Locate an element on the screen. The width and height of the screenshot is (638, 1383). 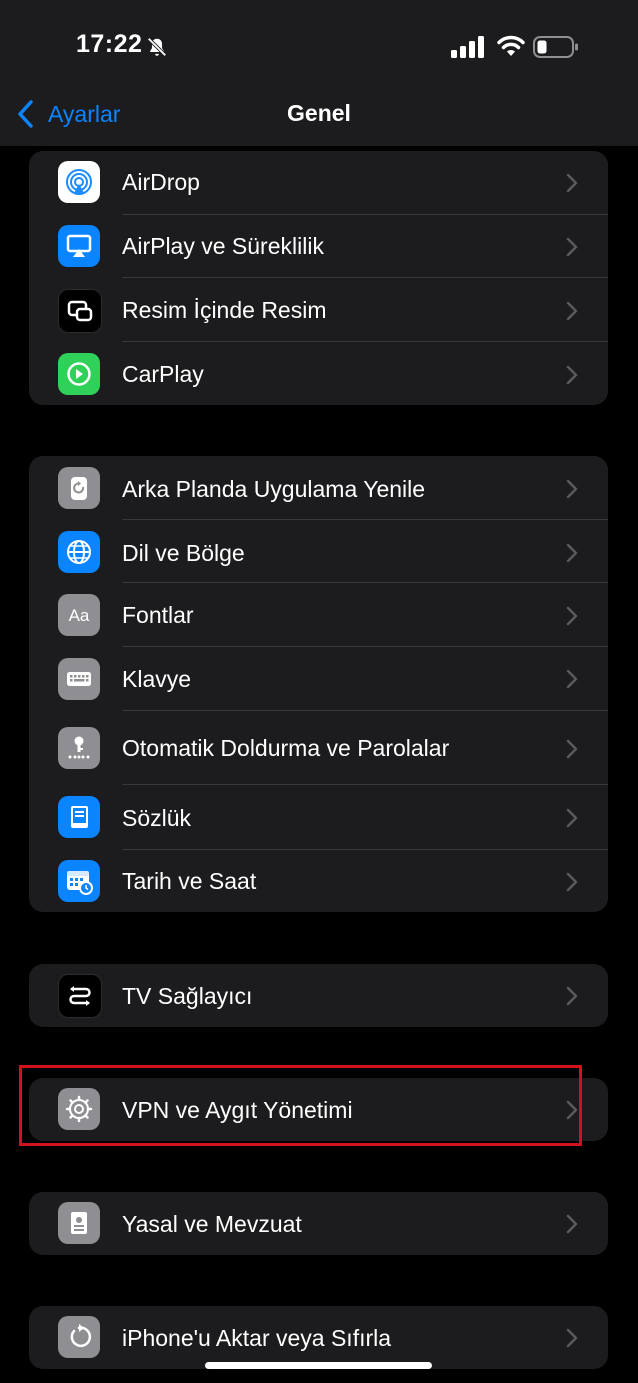
settings-row-label: Dil ve Bölge is located at coordinates (183, 553).